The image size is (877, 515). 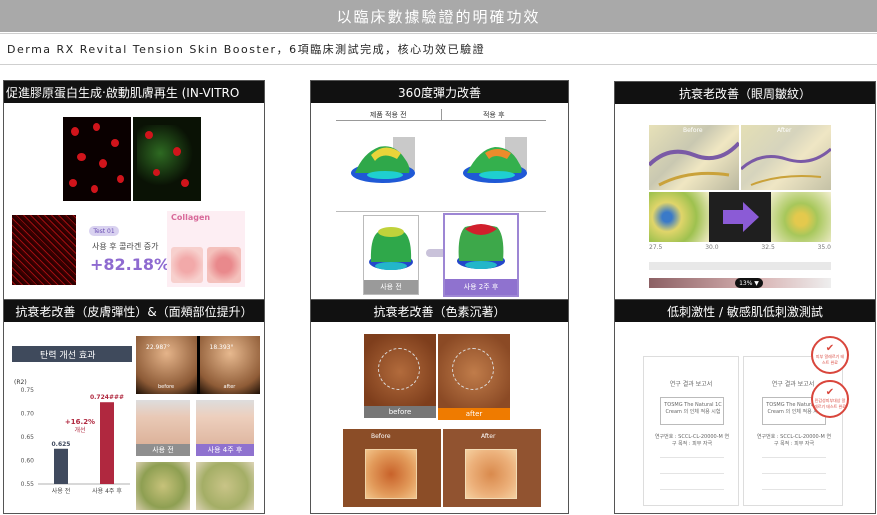 I want to click on tick-label: 30.0, so click(x=712, y=247).